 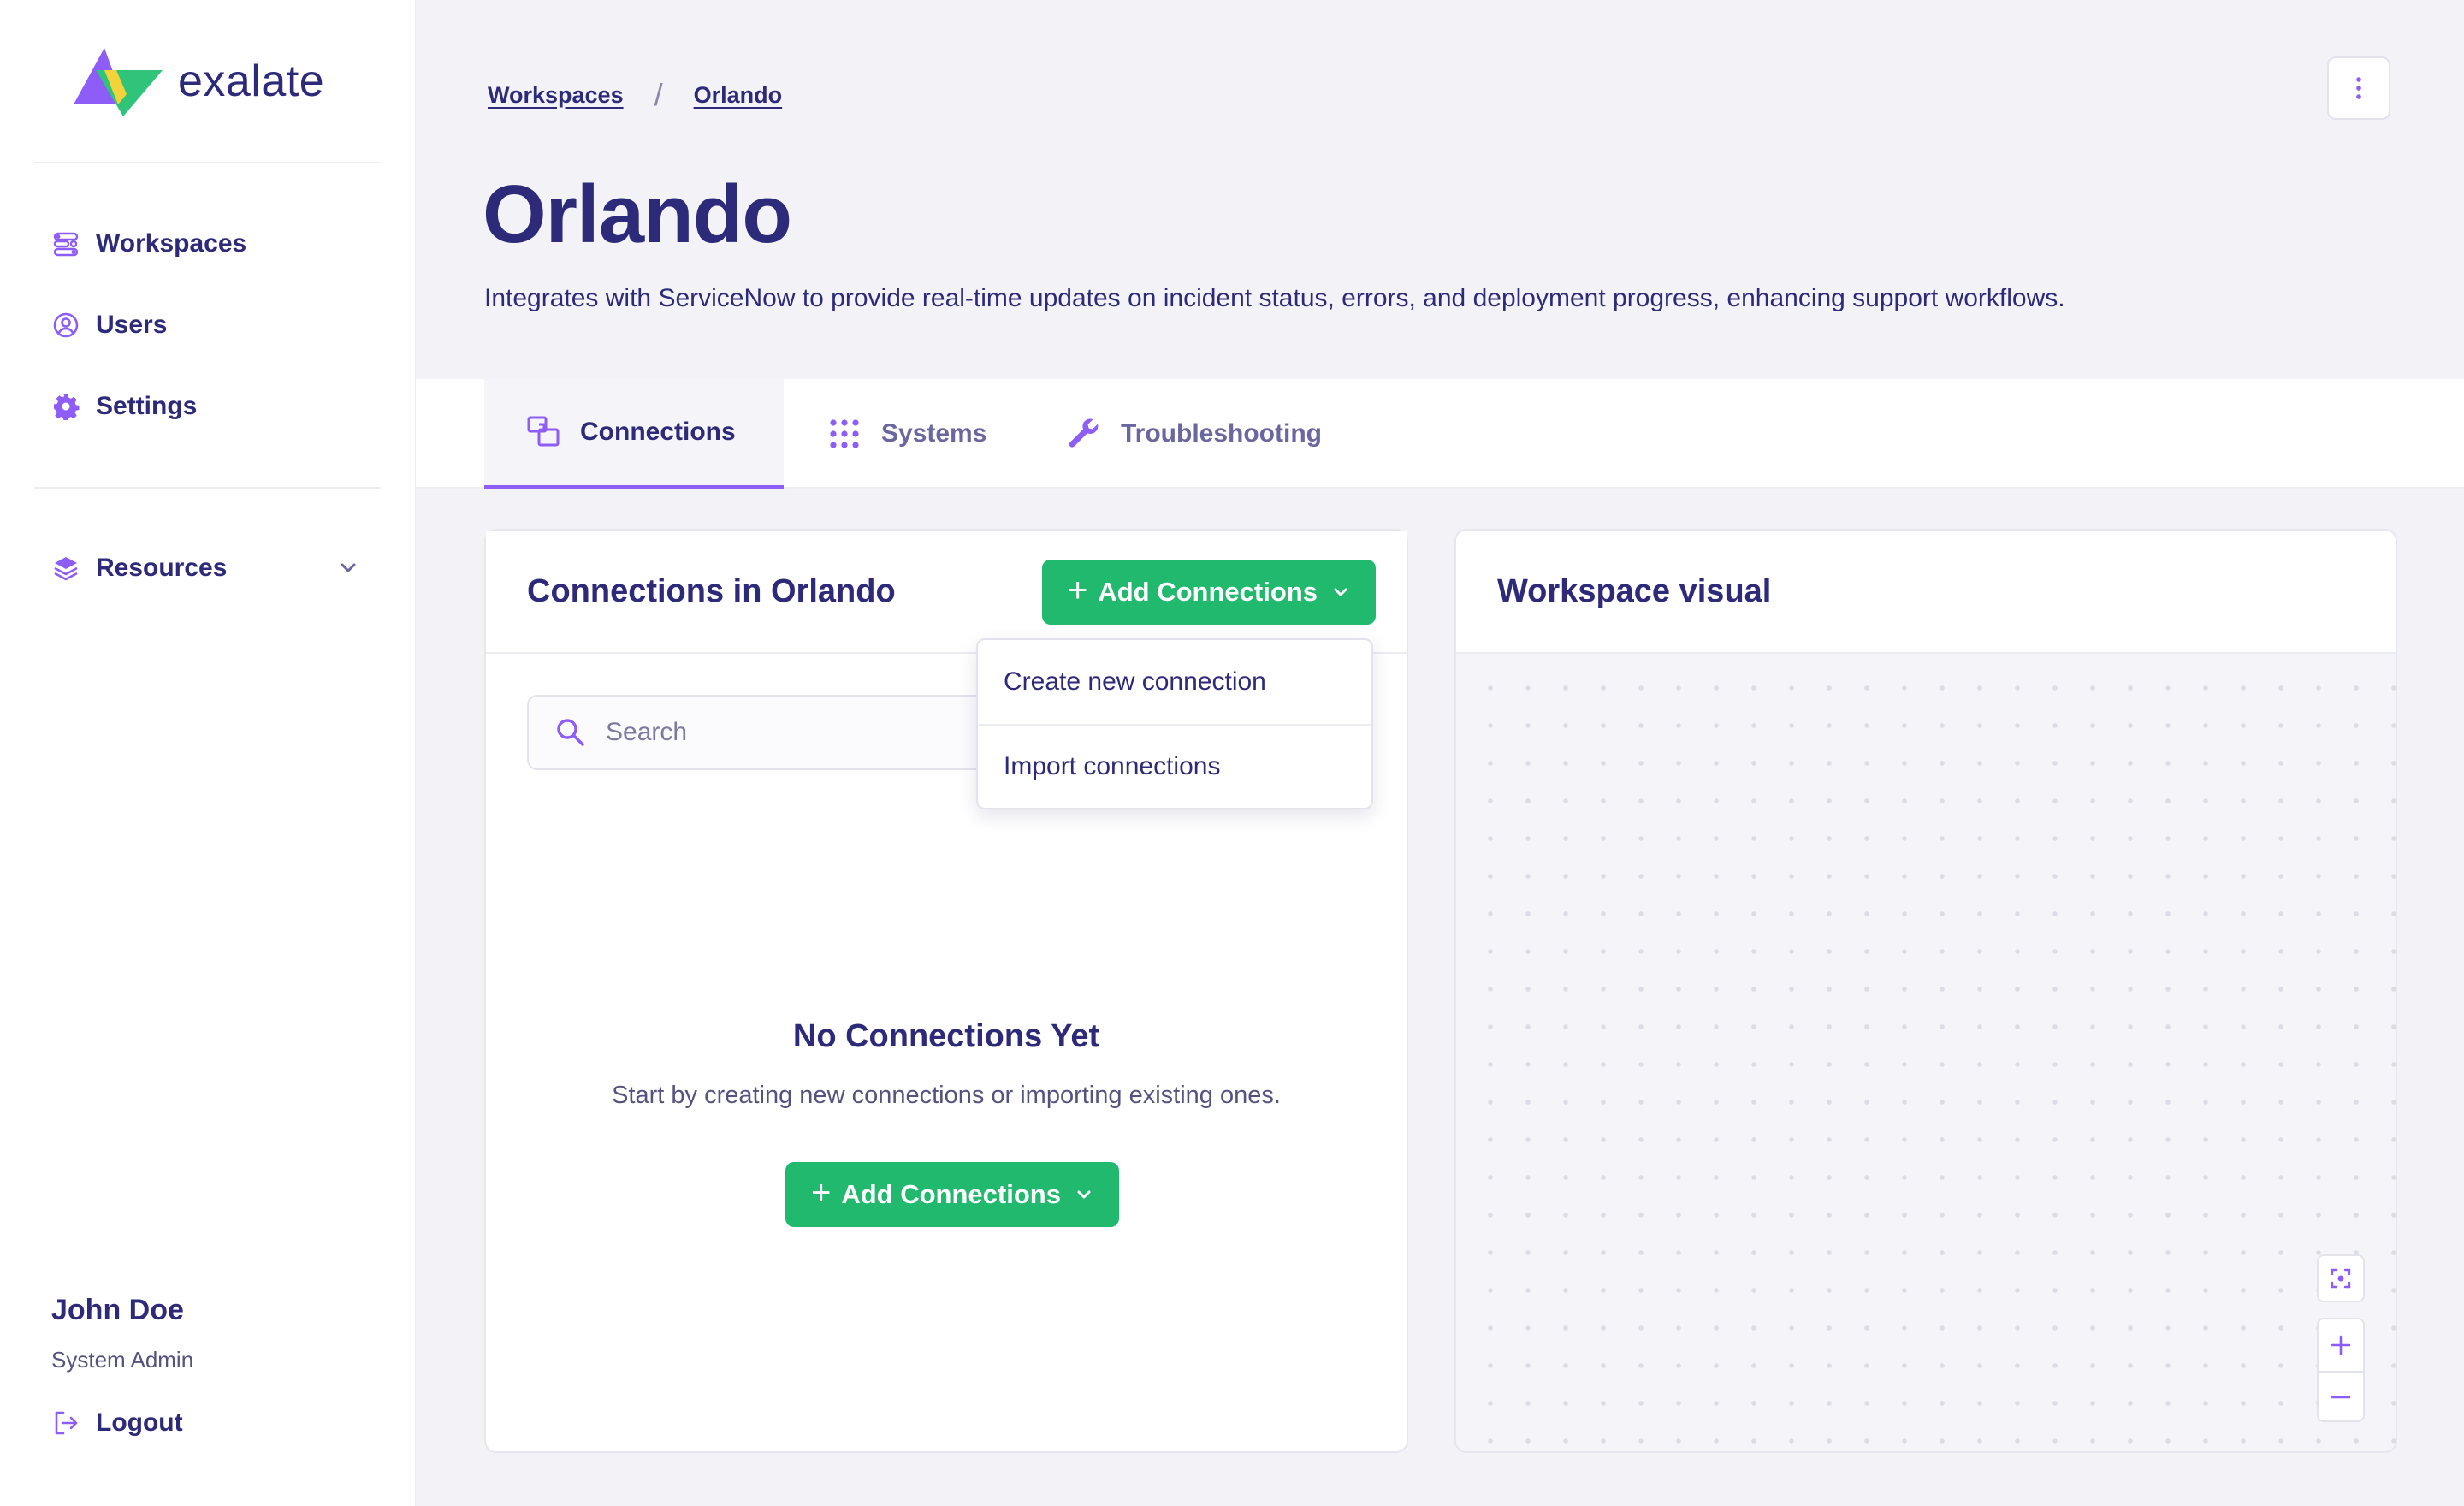 I want to click on tab-label: Connections, so click(x=658, y=432).